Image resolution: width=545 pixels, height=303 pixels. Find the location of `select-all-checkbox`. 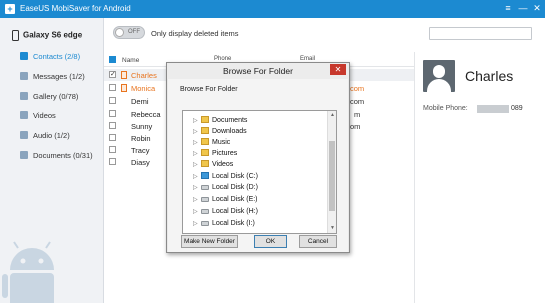

select-all-checkbox is located at coordinates (112, 59).